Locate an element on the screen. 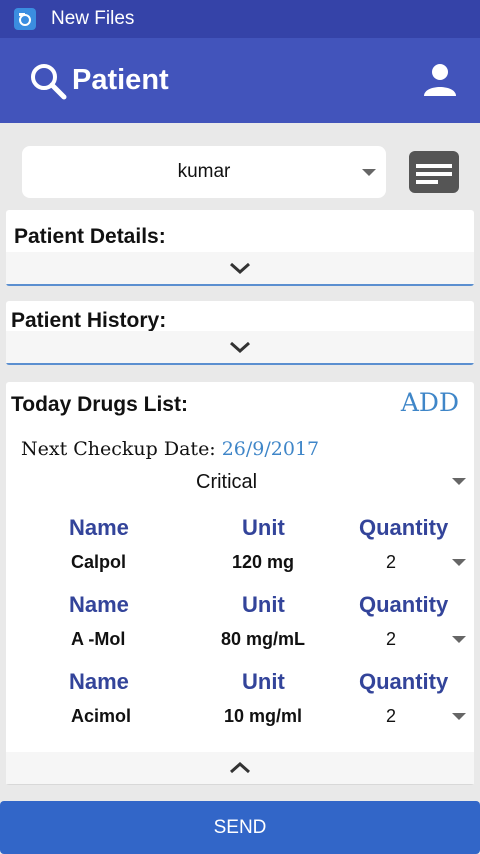 This screenshot has width=480, height=854. drug-row: Name Unit Quantity Calpol 120 mg 2 is located at coordinates (240, 553).